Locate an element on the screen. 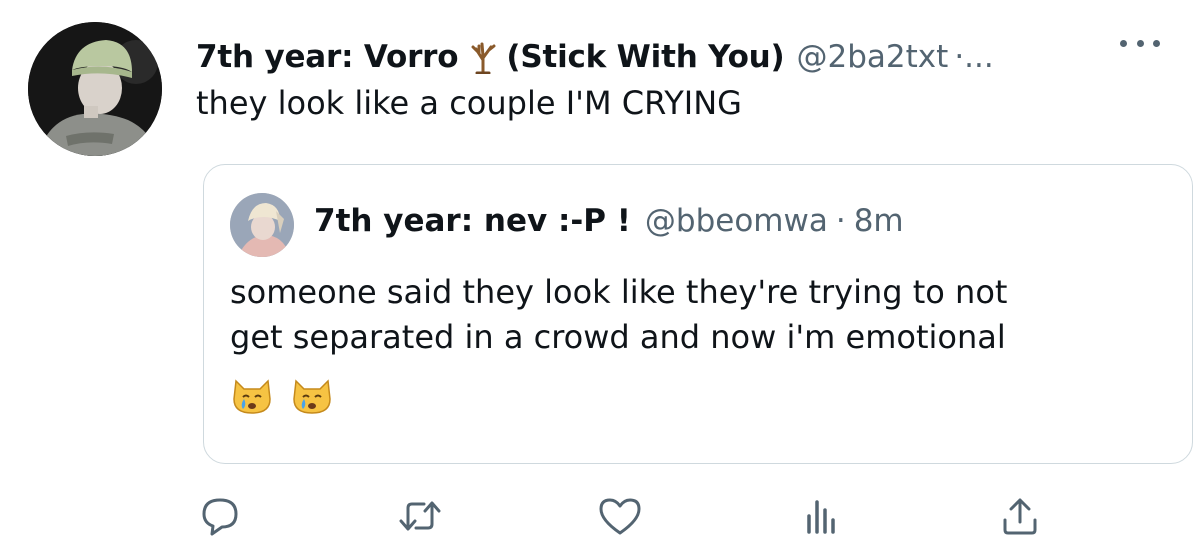 The image size is (1200, 559). quote-author-handle: @bbeomwa is located at coordinates (736, 221).